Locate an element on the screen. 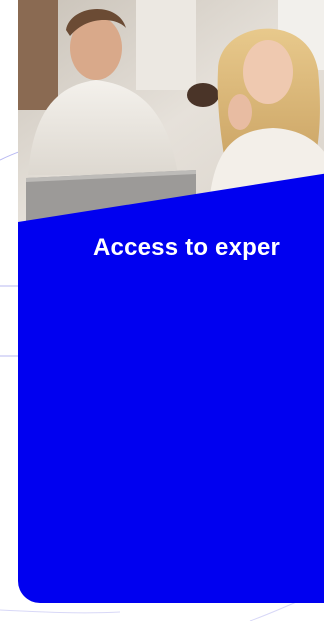 The width and height of the screenshot is (324, 621). card-title: Access to exper is located at coordinates (187, 247).